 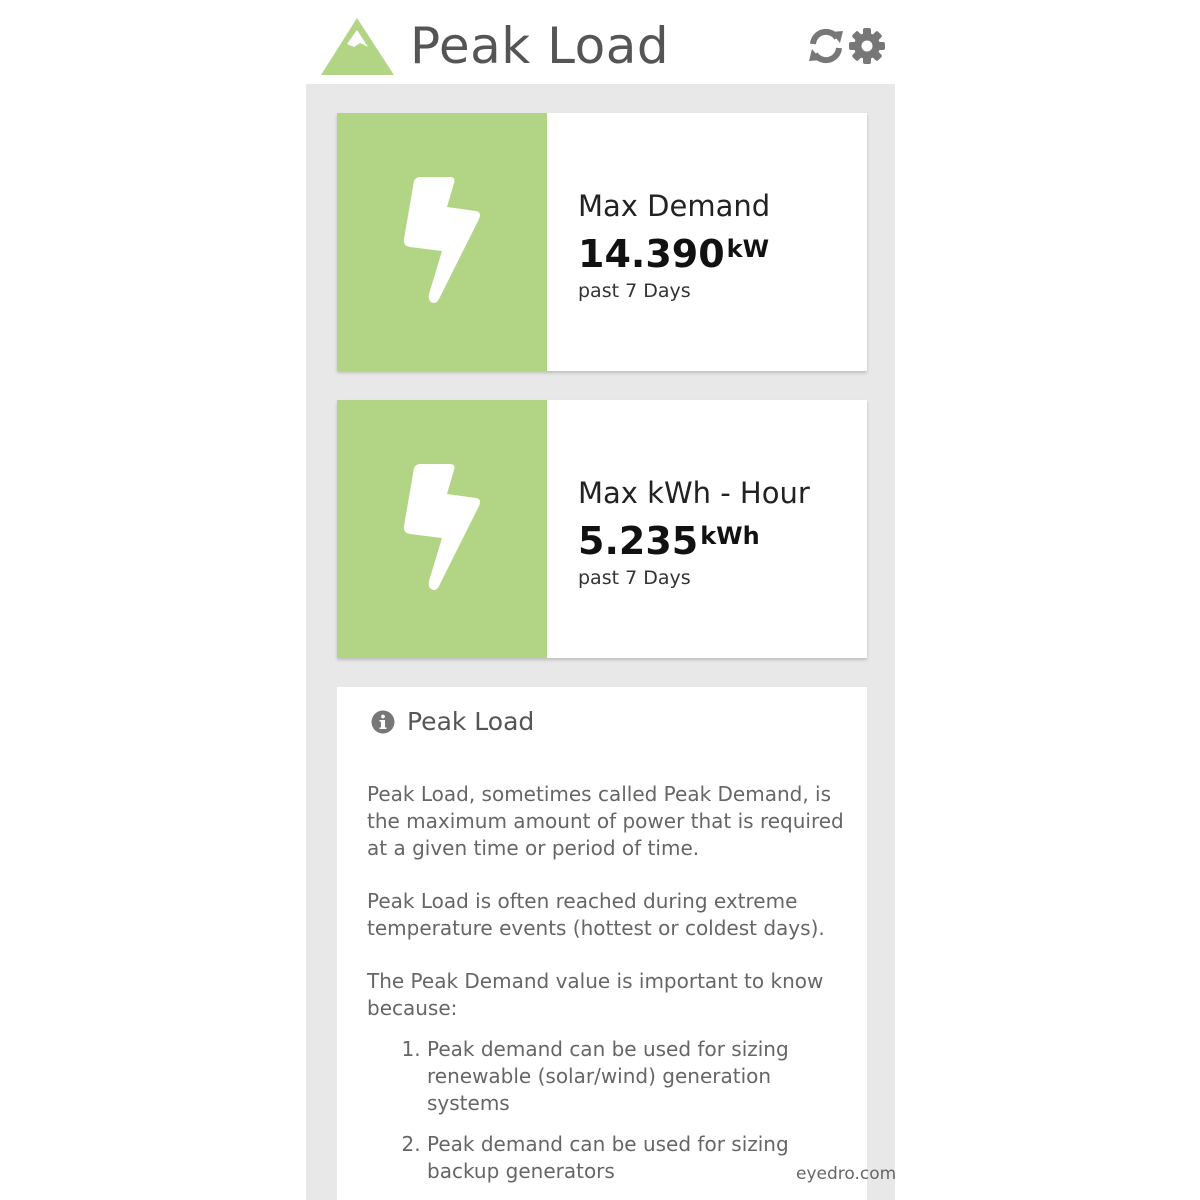 I want to click on max-kwh-hour-card: Max kWh - Hour 5.235kWh past 7 Days, so click(x=602, y=529).